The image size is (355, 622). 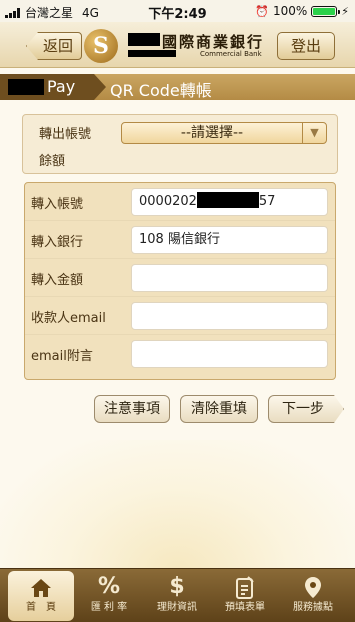 What do you see at coordinates (132, 409) in the screenshot?
I see `notice-button: 注意事項` at bounding box center [132, 409].